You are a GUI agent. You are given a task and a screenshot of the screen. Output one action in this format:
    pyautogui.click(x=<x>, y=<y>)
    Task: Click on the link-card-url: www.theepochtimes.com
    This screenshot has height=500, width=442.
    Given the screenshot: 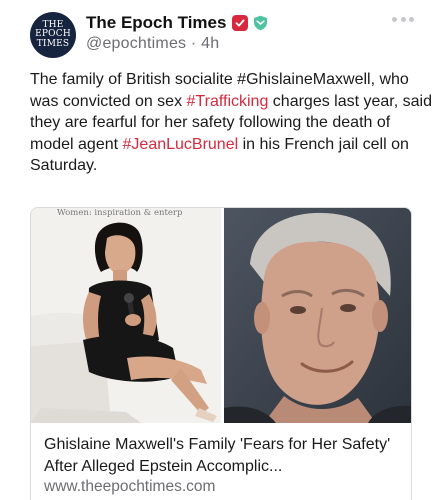 What is the action you would take?
    pyautogui.click(x=129, y=487)
    